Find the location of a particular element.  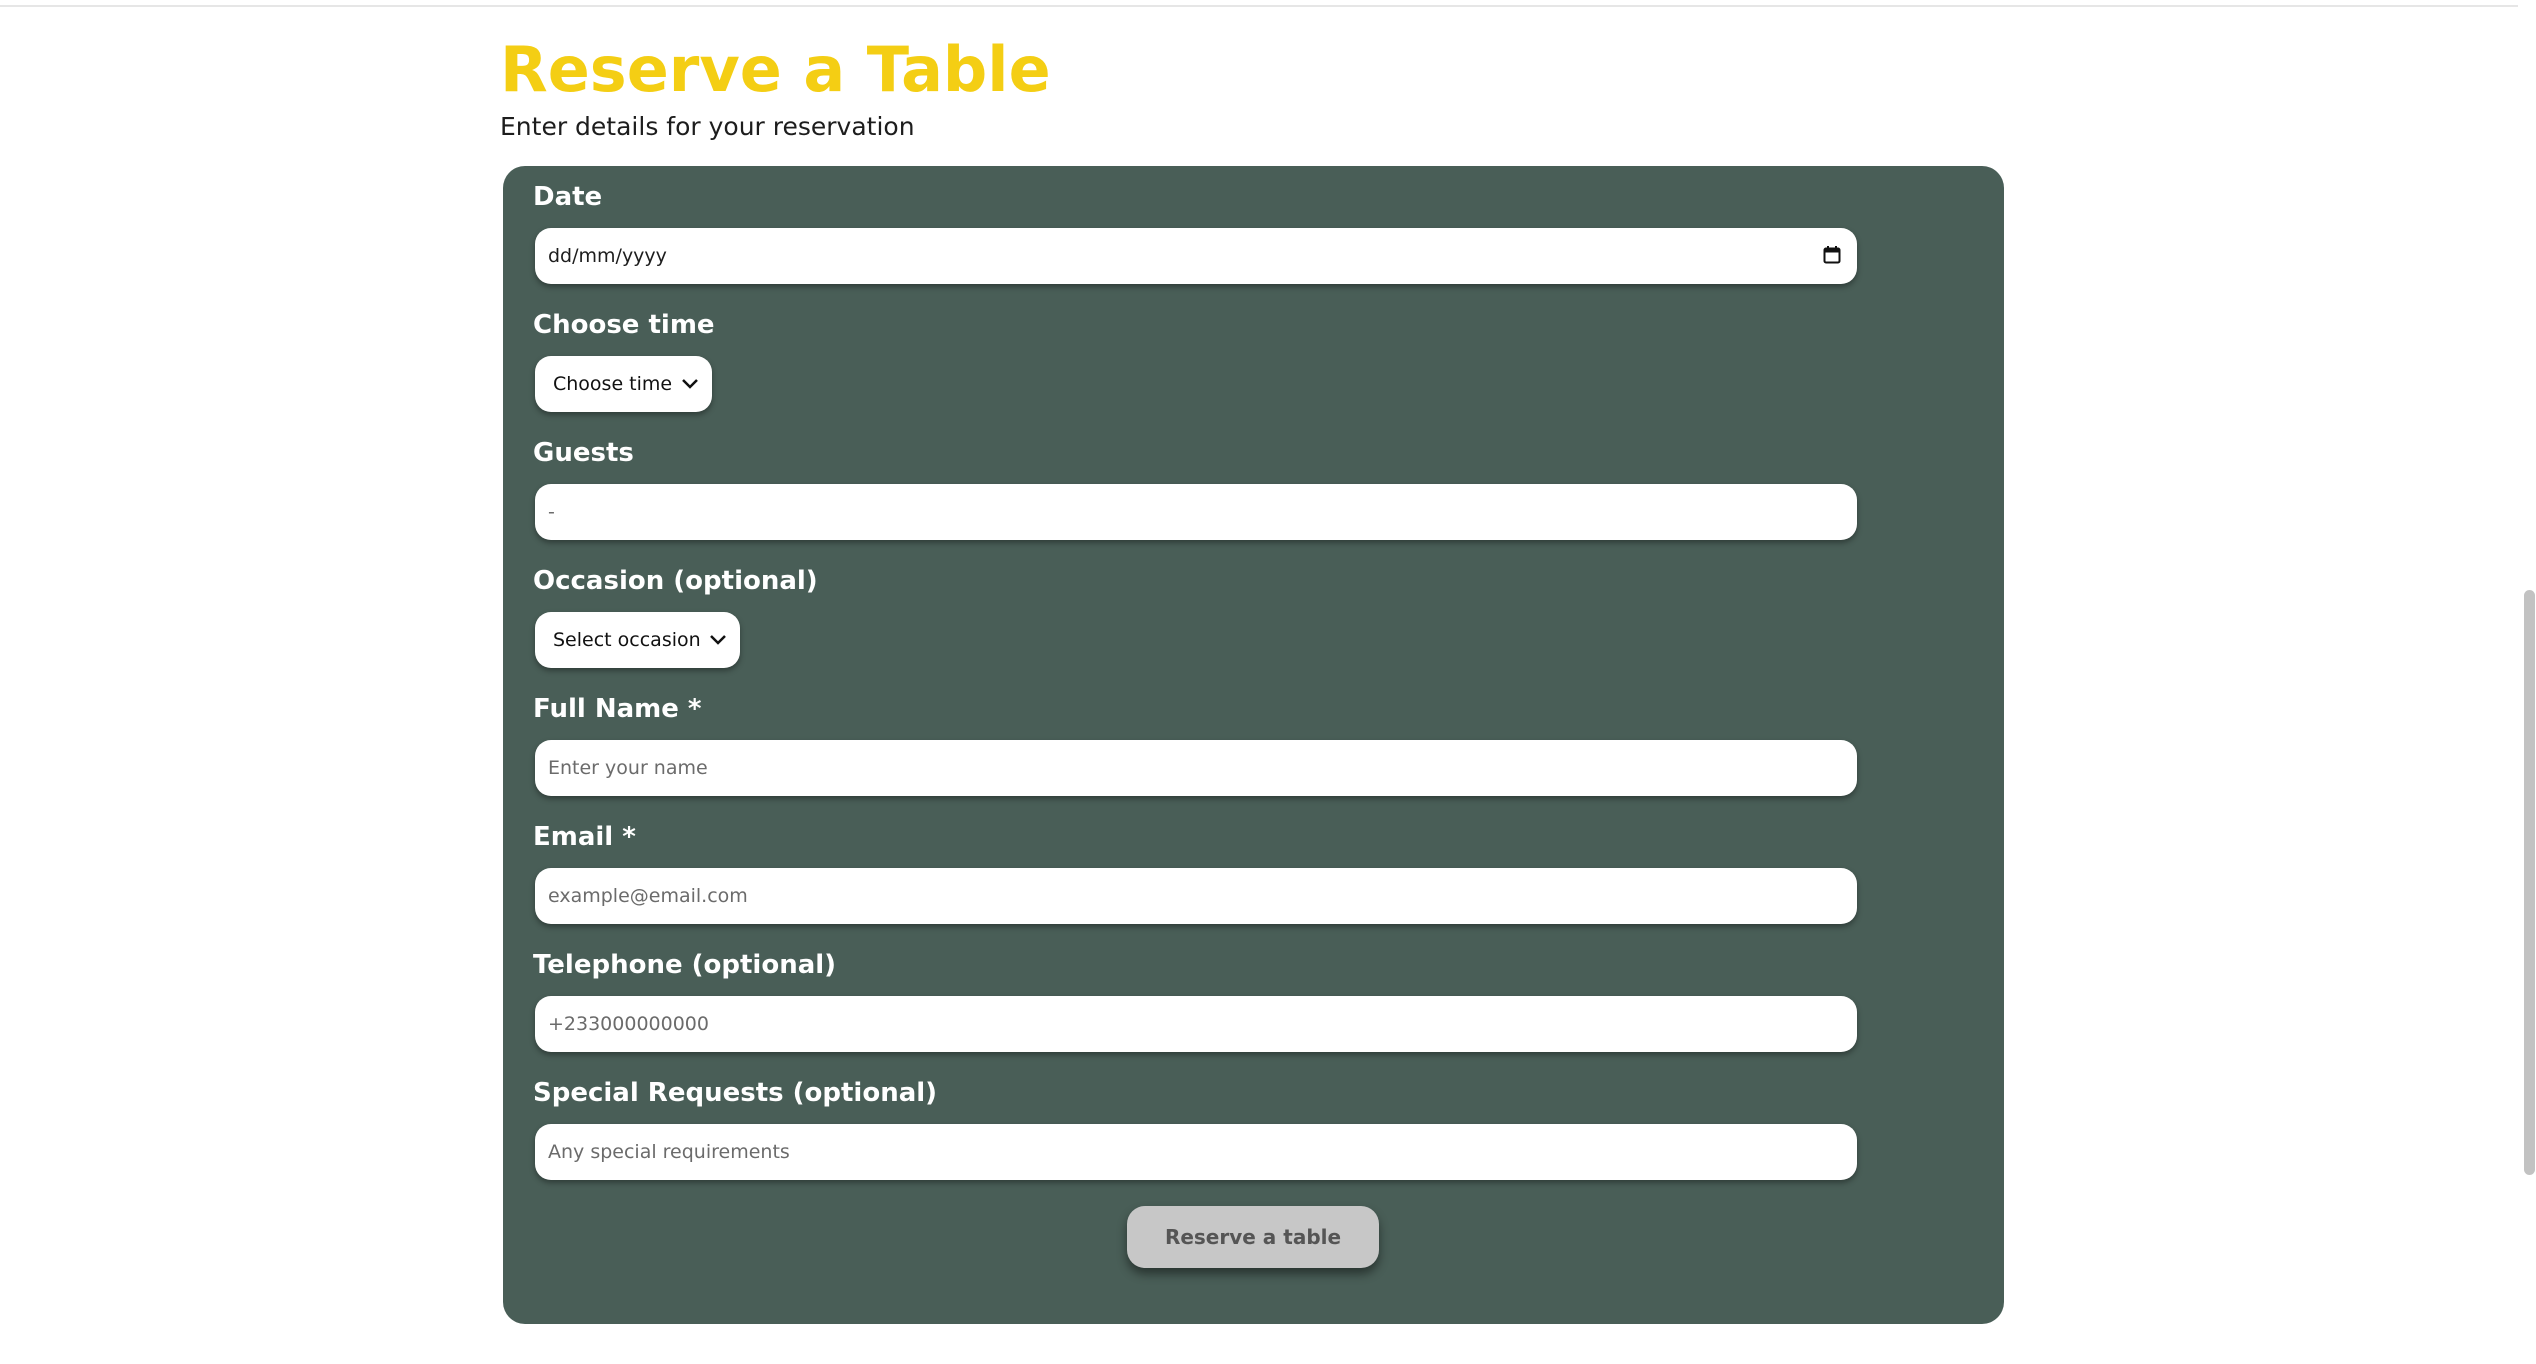

telephone-placeholder: +233000000000 is located at coordinates (628, 1024).